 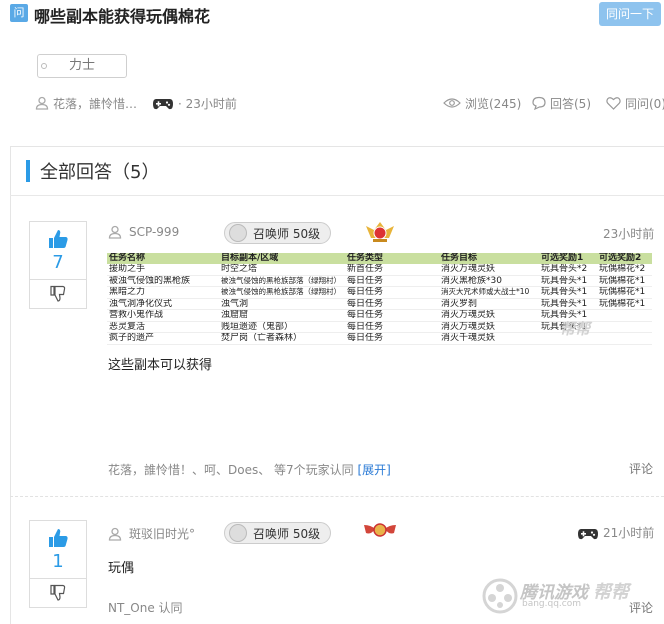 I want to click on answers-count: 回答(5), so click(x=570, y=103).